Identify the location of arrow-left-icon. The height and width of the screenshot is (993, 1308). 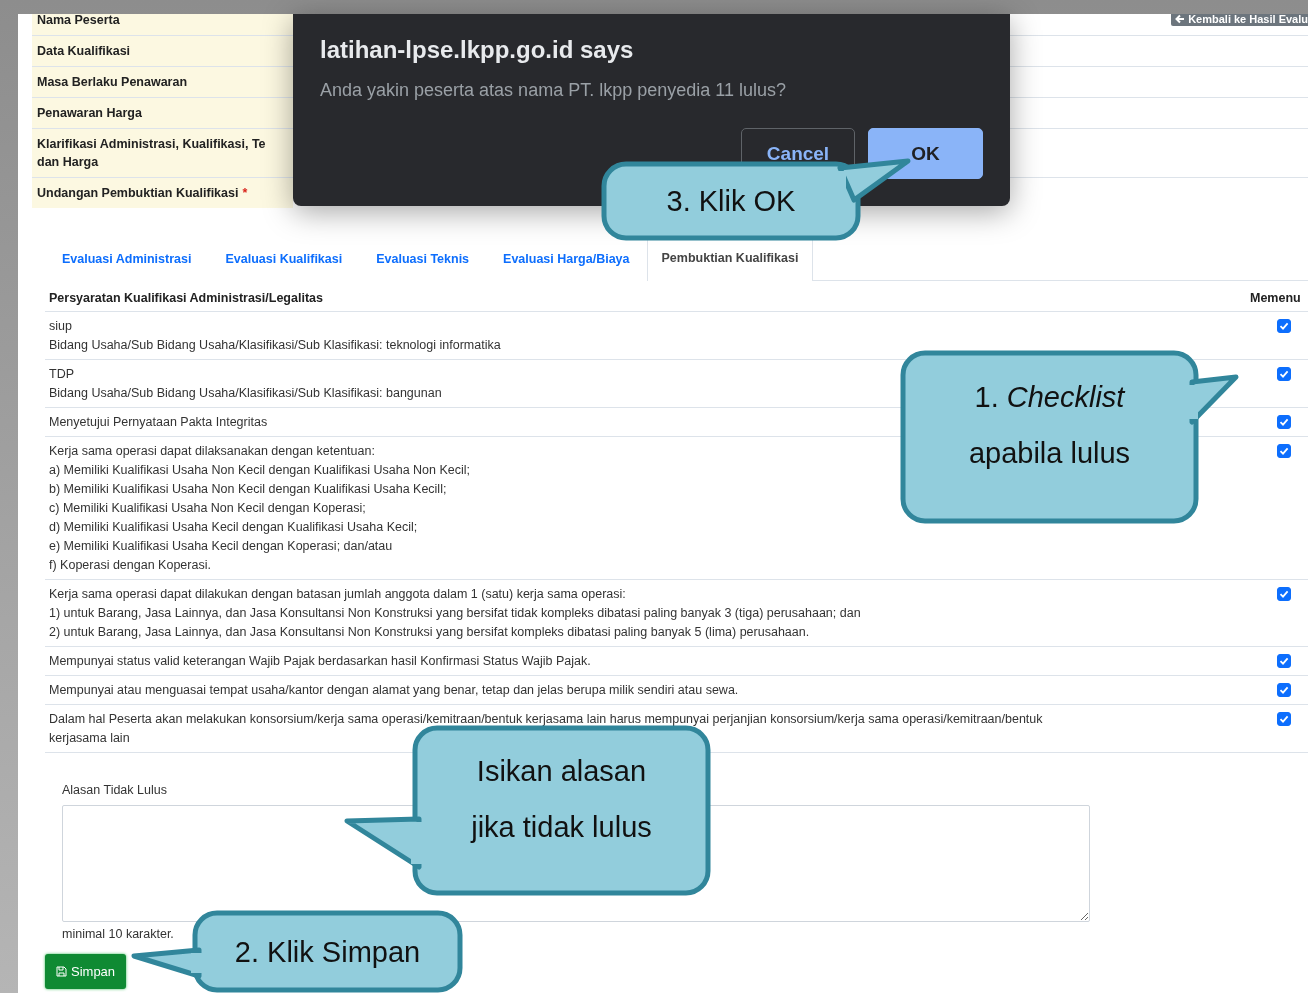
(1180, 19).